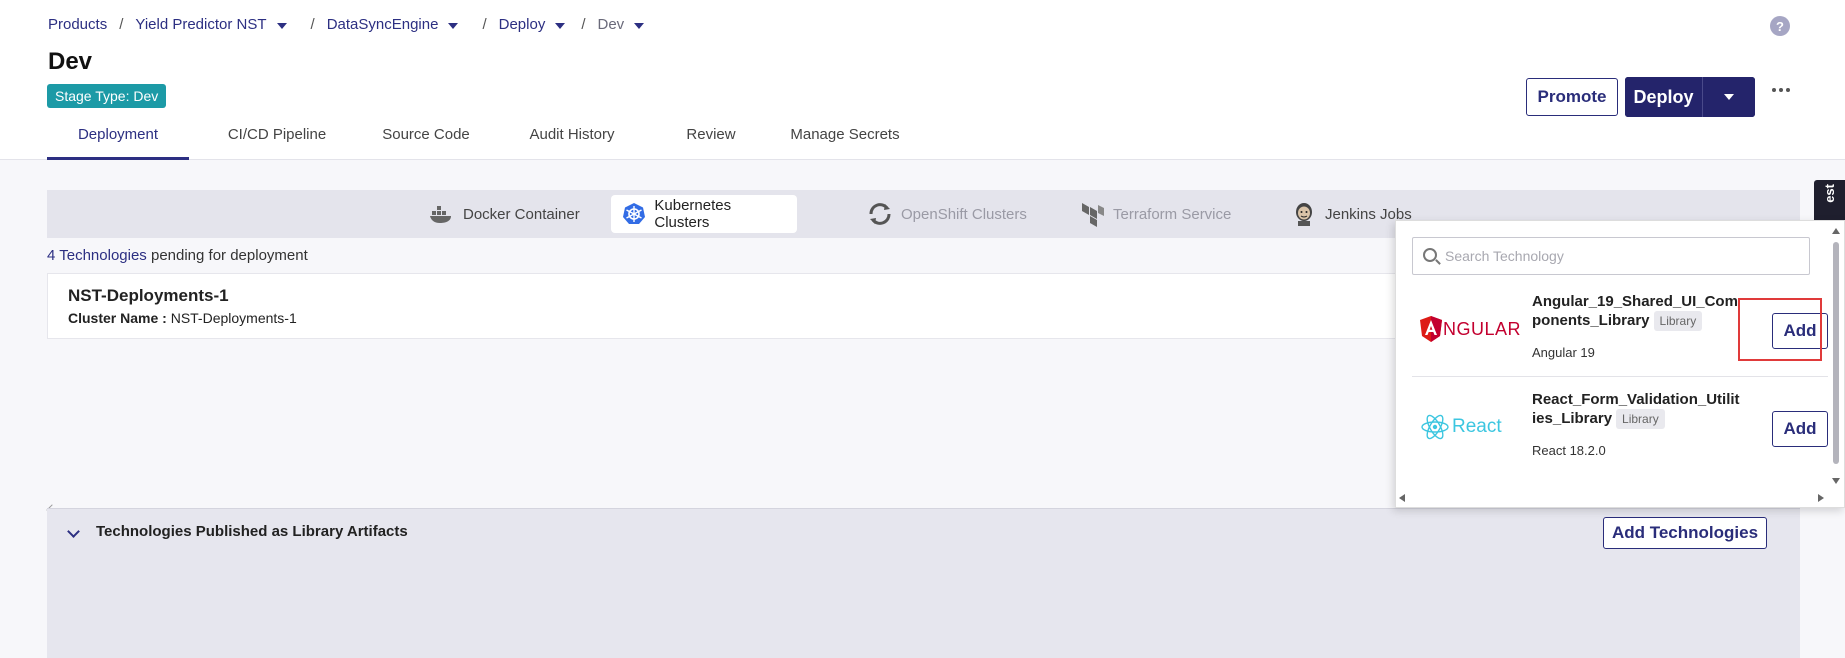 This screenshot has width=1845, height=658. What do you see at coordinates (711, 141) in the screenshot?
I see `tab-review: Review` at bounding box center [711, 141].